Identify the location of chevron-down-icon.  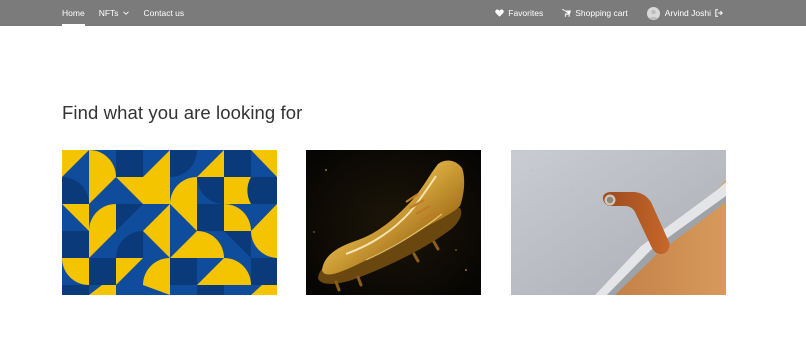
(125, 13).